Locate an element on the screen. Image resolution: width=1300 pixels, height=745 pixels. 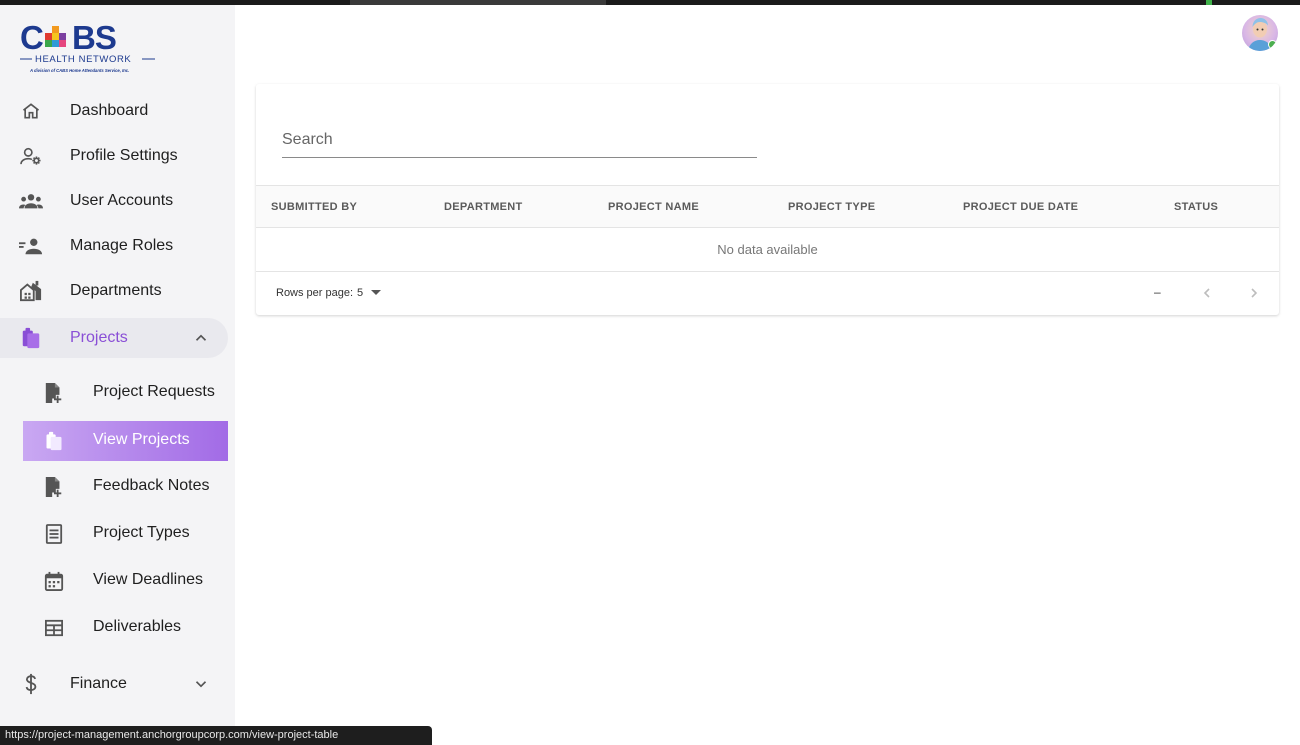
chevron-left-icon is located at coordinates (1206, 293).